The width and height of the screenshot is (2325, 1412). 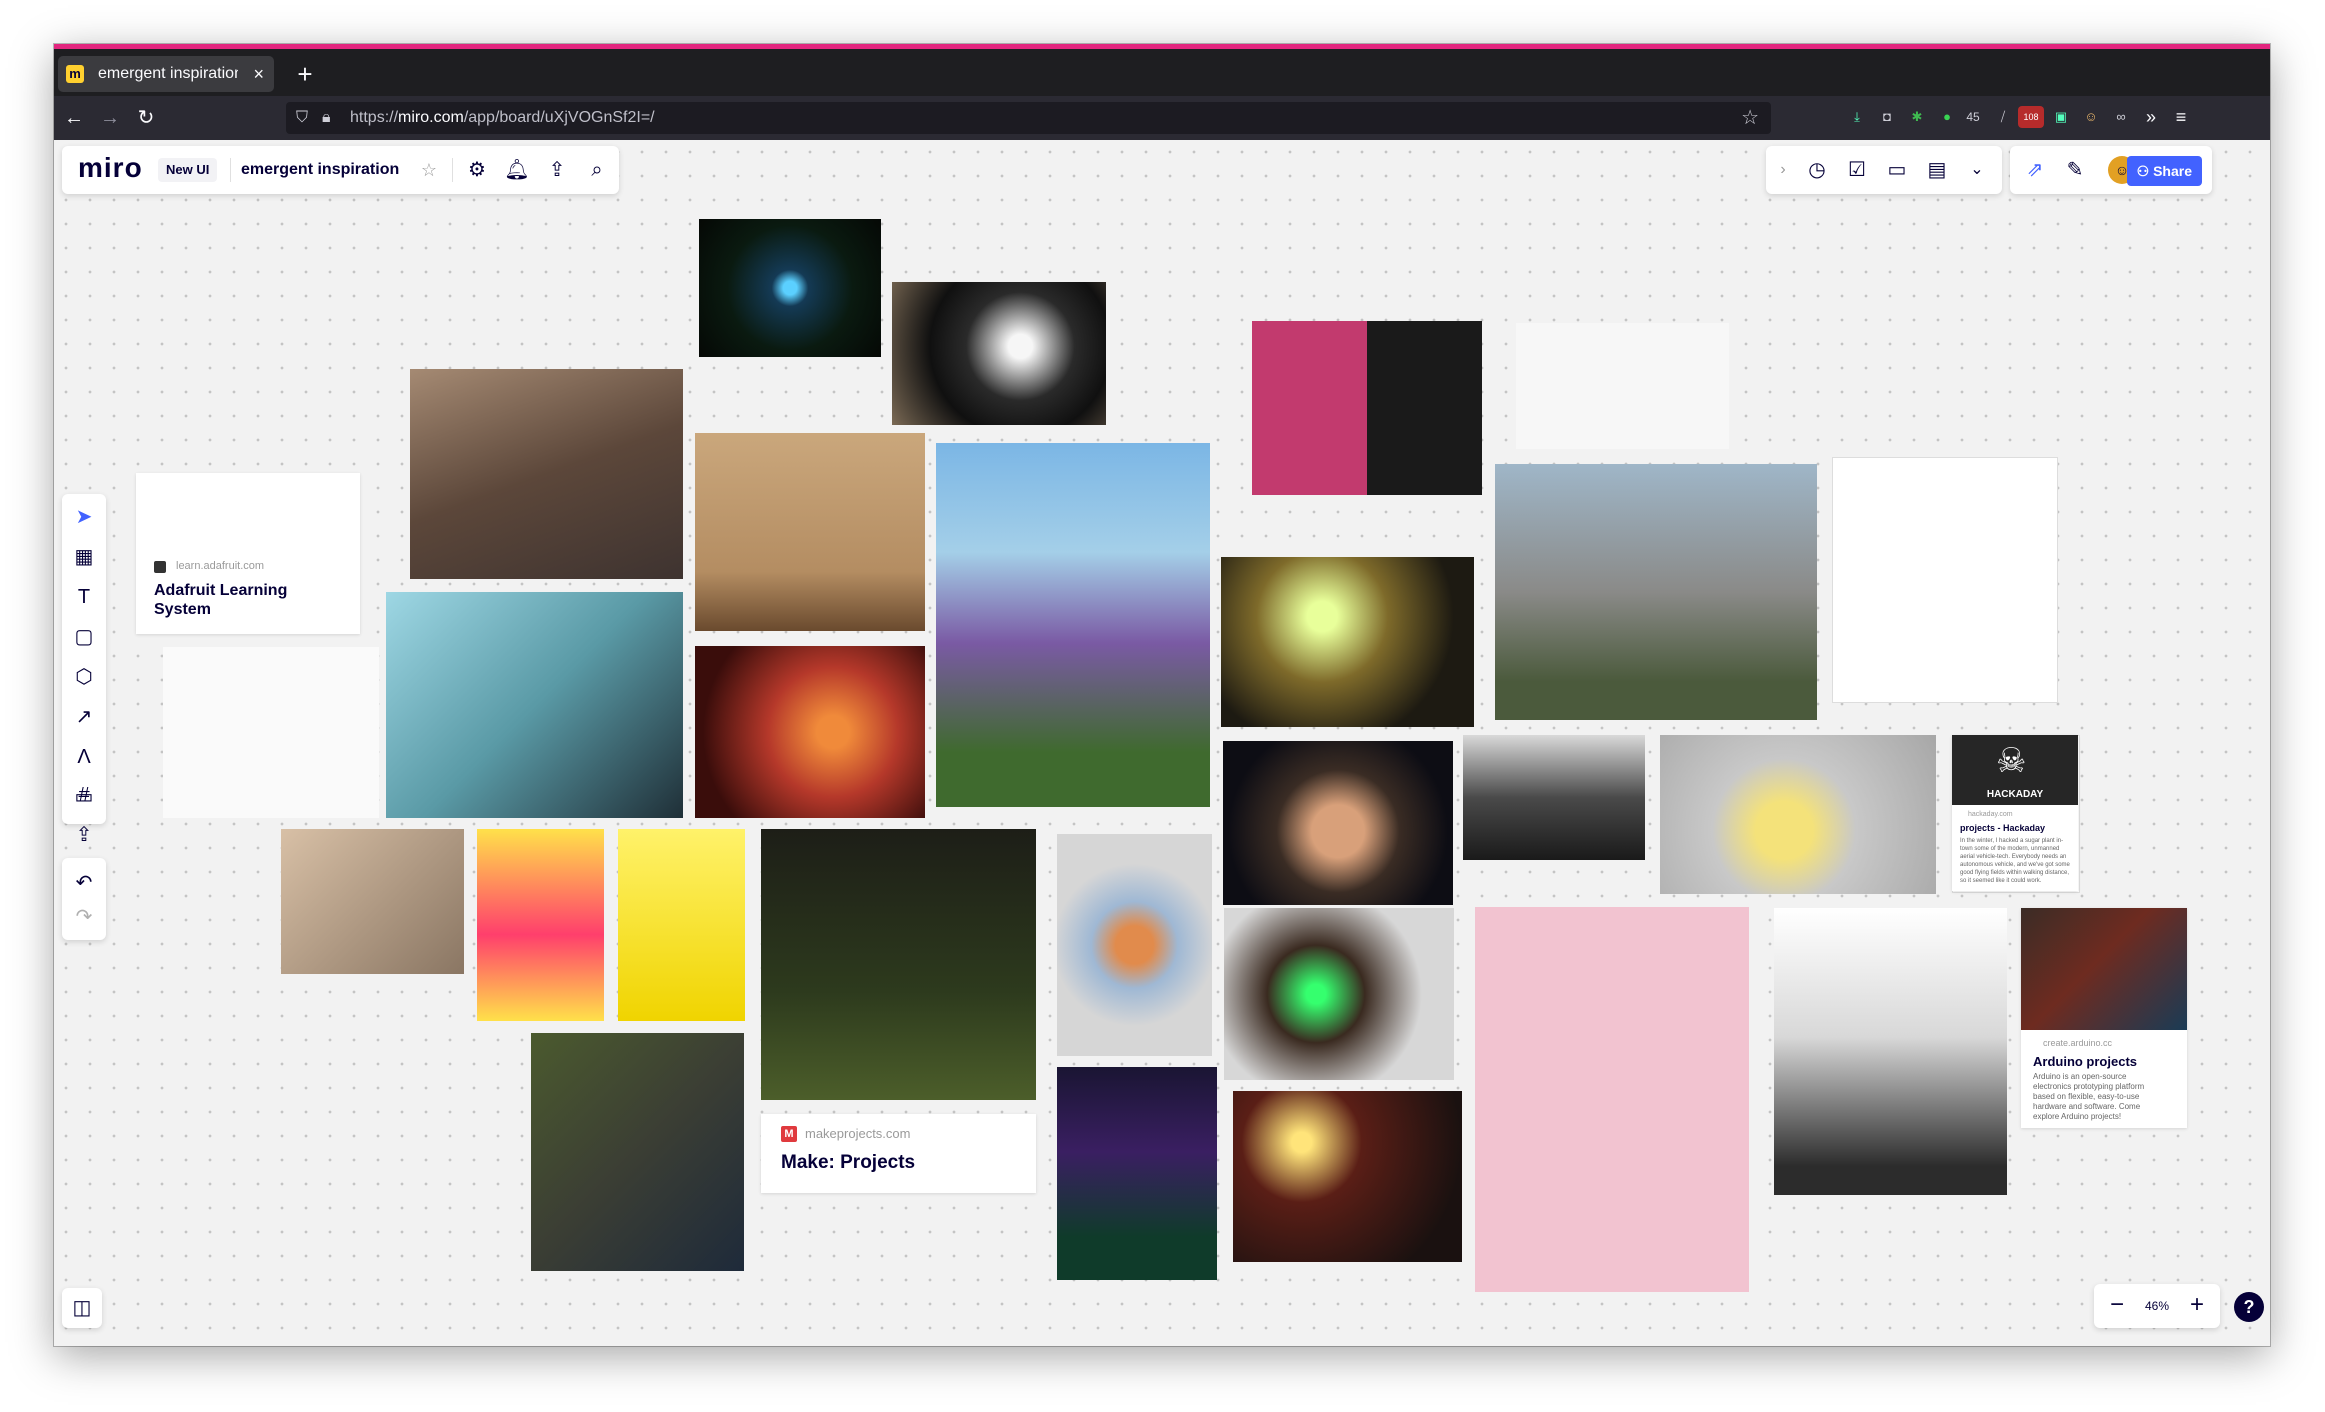 What do you see at coordinates (2172, 171) in the screenshot?
I see `share-label: Share` at bounding box center [2172, 171].